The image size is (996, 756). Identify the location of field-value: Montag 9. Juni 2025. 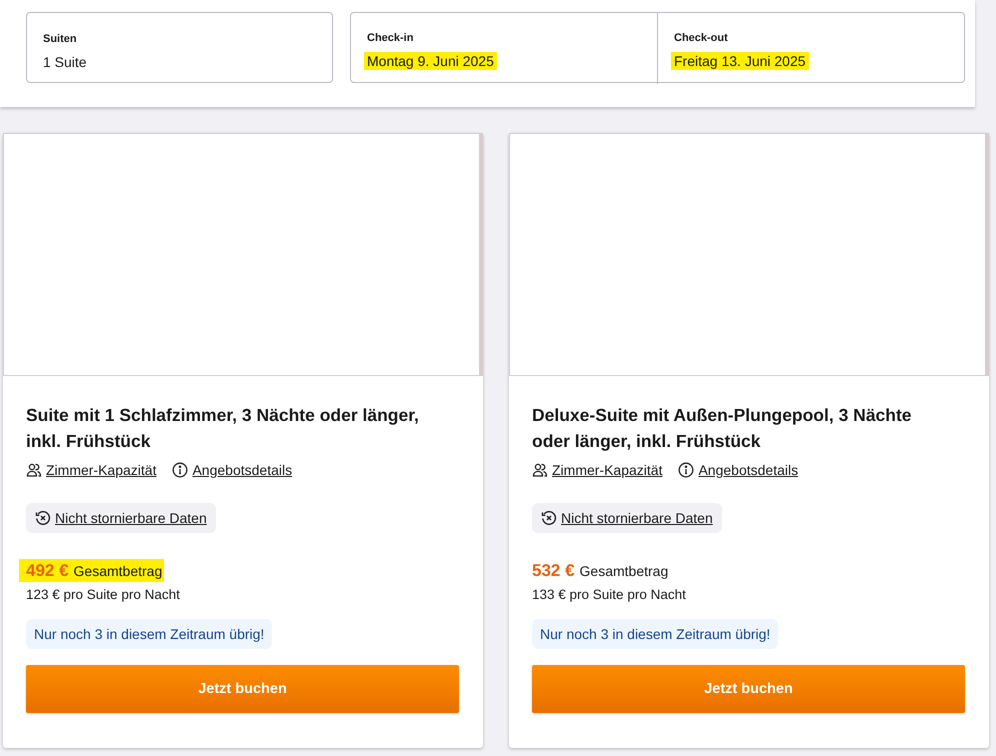
(430, 61).